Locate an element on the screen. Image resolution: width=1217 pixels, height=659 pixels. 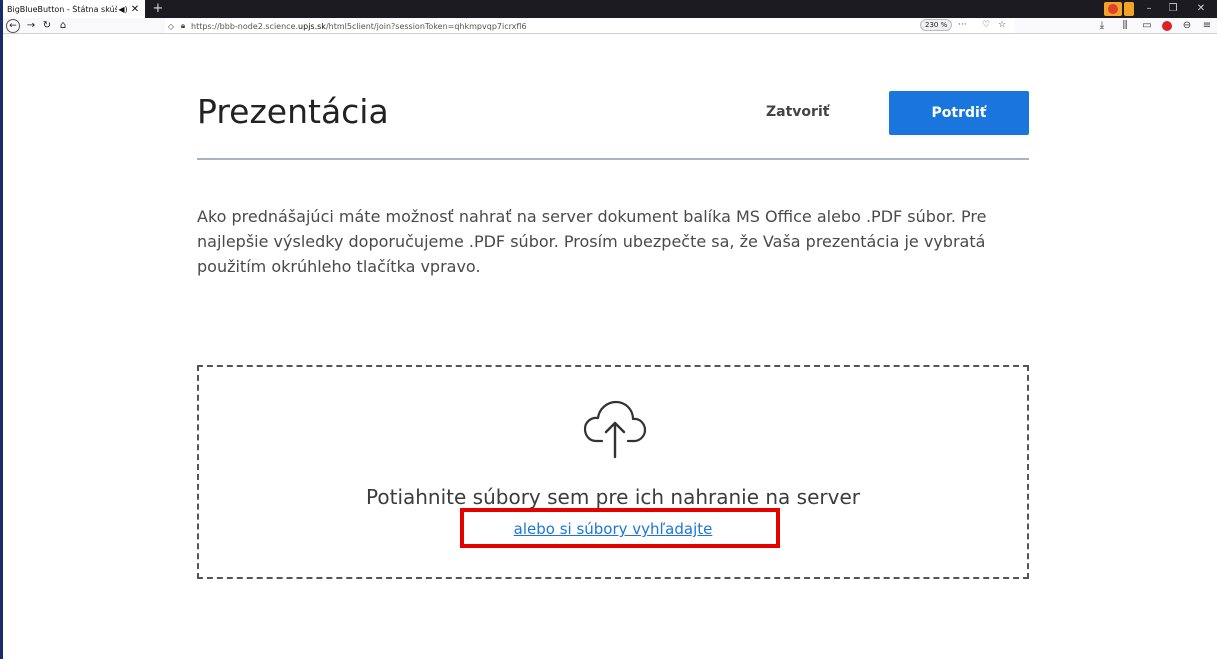
bookmark-star-icon: ☆ is located at coordinates (1002, 25).